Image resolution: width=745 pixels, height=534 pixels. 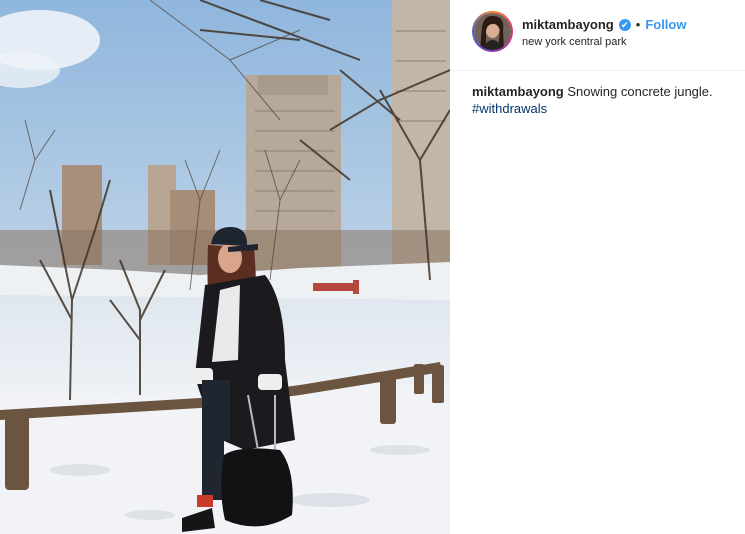 What do you see at coordinates (640, 91) in the screenshot?
I see `caption-text: Snowing concrete jungle.` at bounding box center [640, 91].